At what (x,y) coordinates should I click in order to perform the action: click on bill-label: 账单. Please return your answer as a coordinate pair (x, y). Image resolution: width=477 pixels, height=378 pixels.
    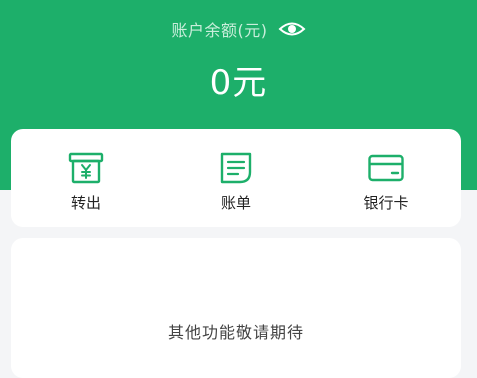
    Looking at the image, I should click on (235, 203).